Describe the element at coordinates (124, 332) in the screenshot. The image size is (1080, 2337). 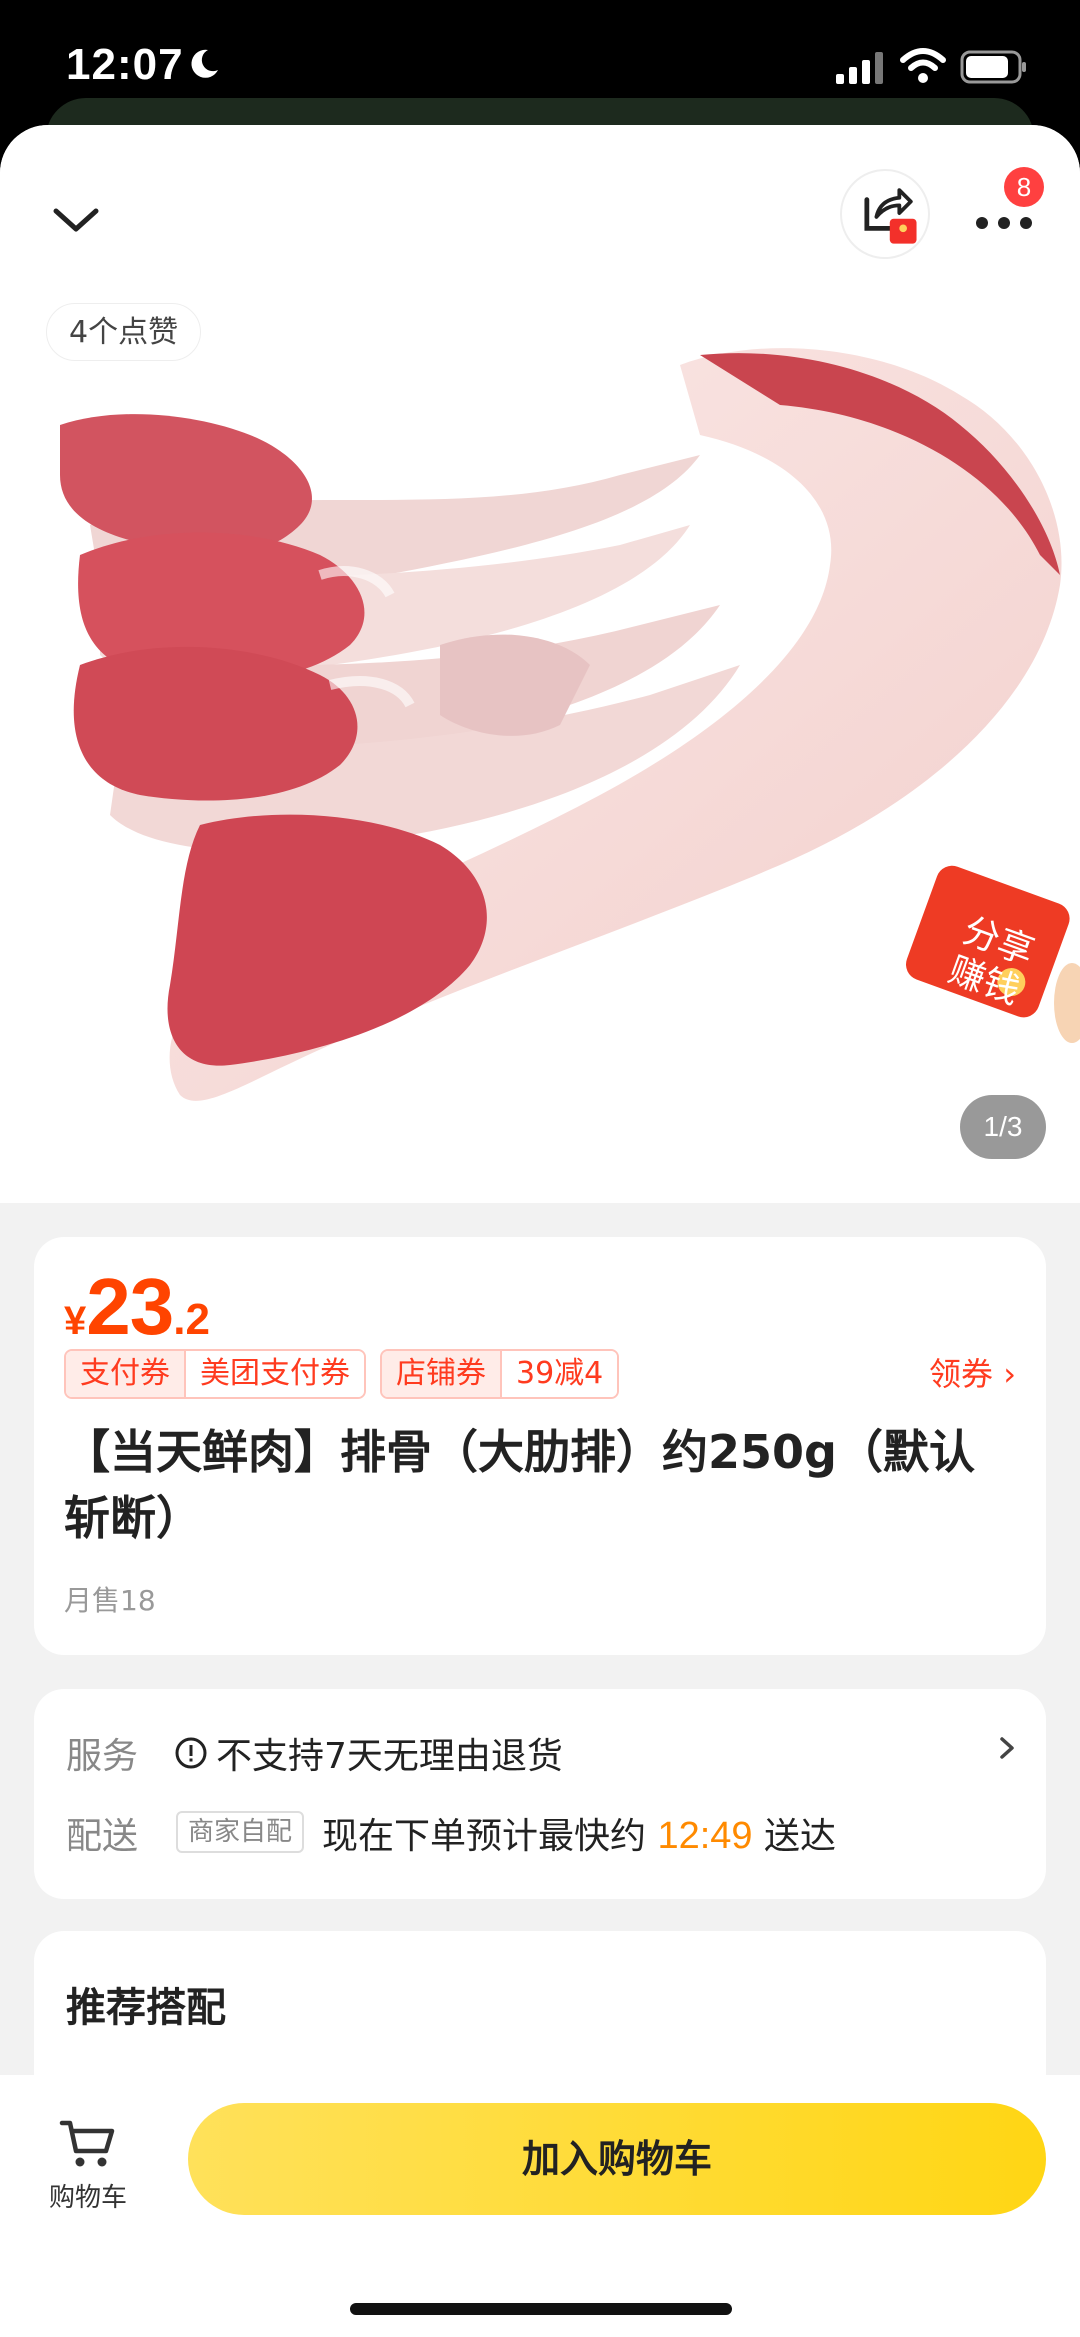
I see `likes-count: 4个点赞` at that location.